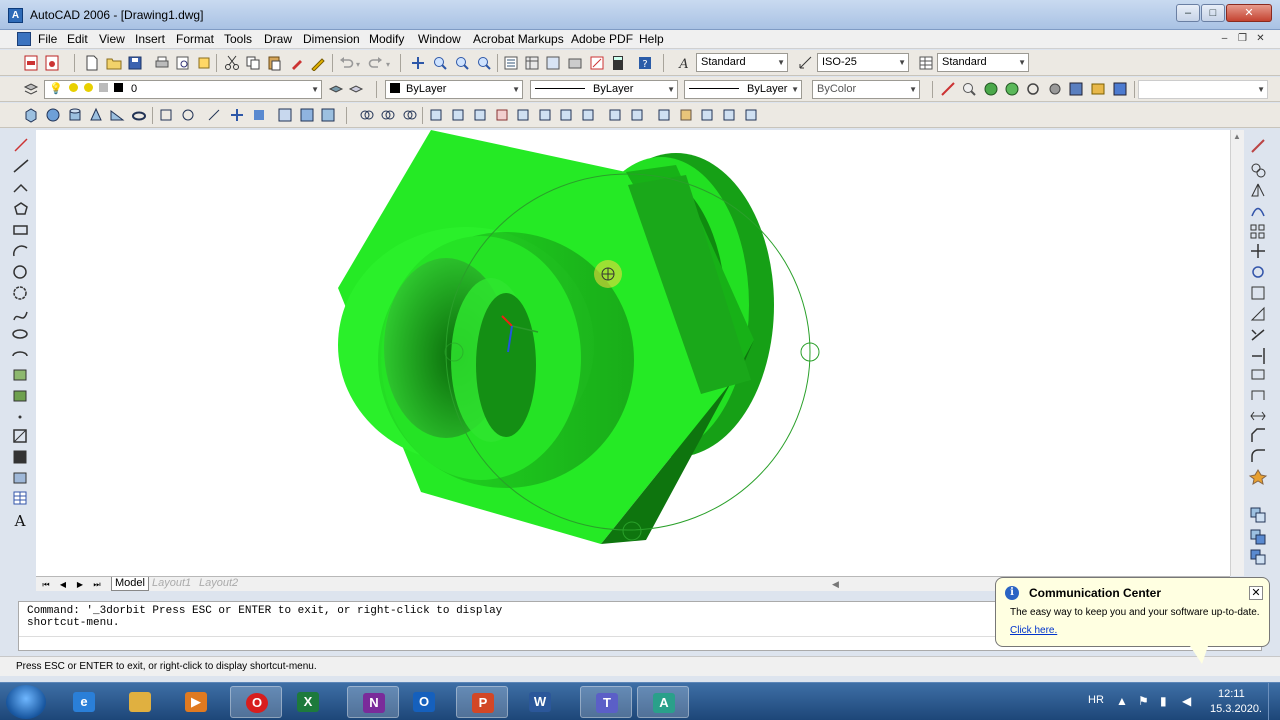 The image size is (1280, 720). Describe the element at coordinates (21, 145) in the screenshot. I see `line-icon` at that location.